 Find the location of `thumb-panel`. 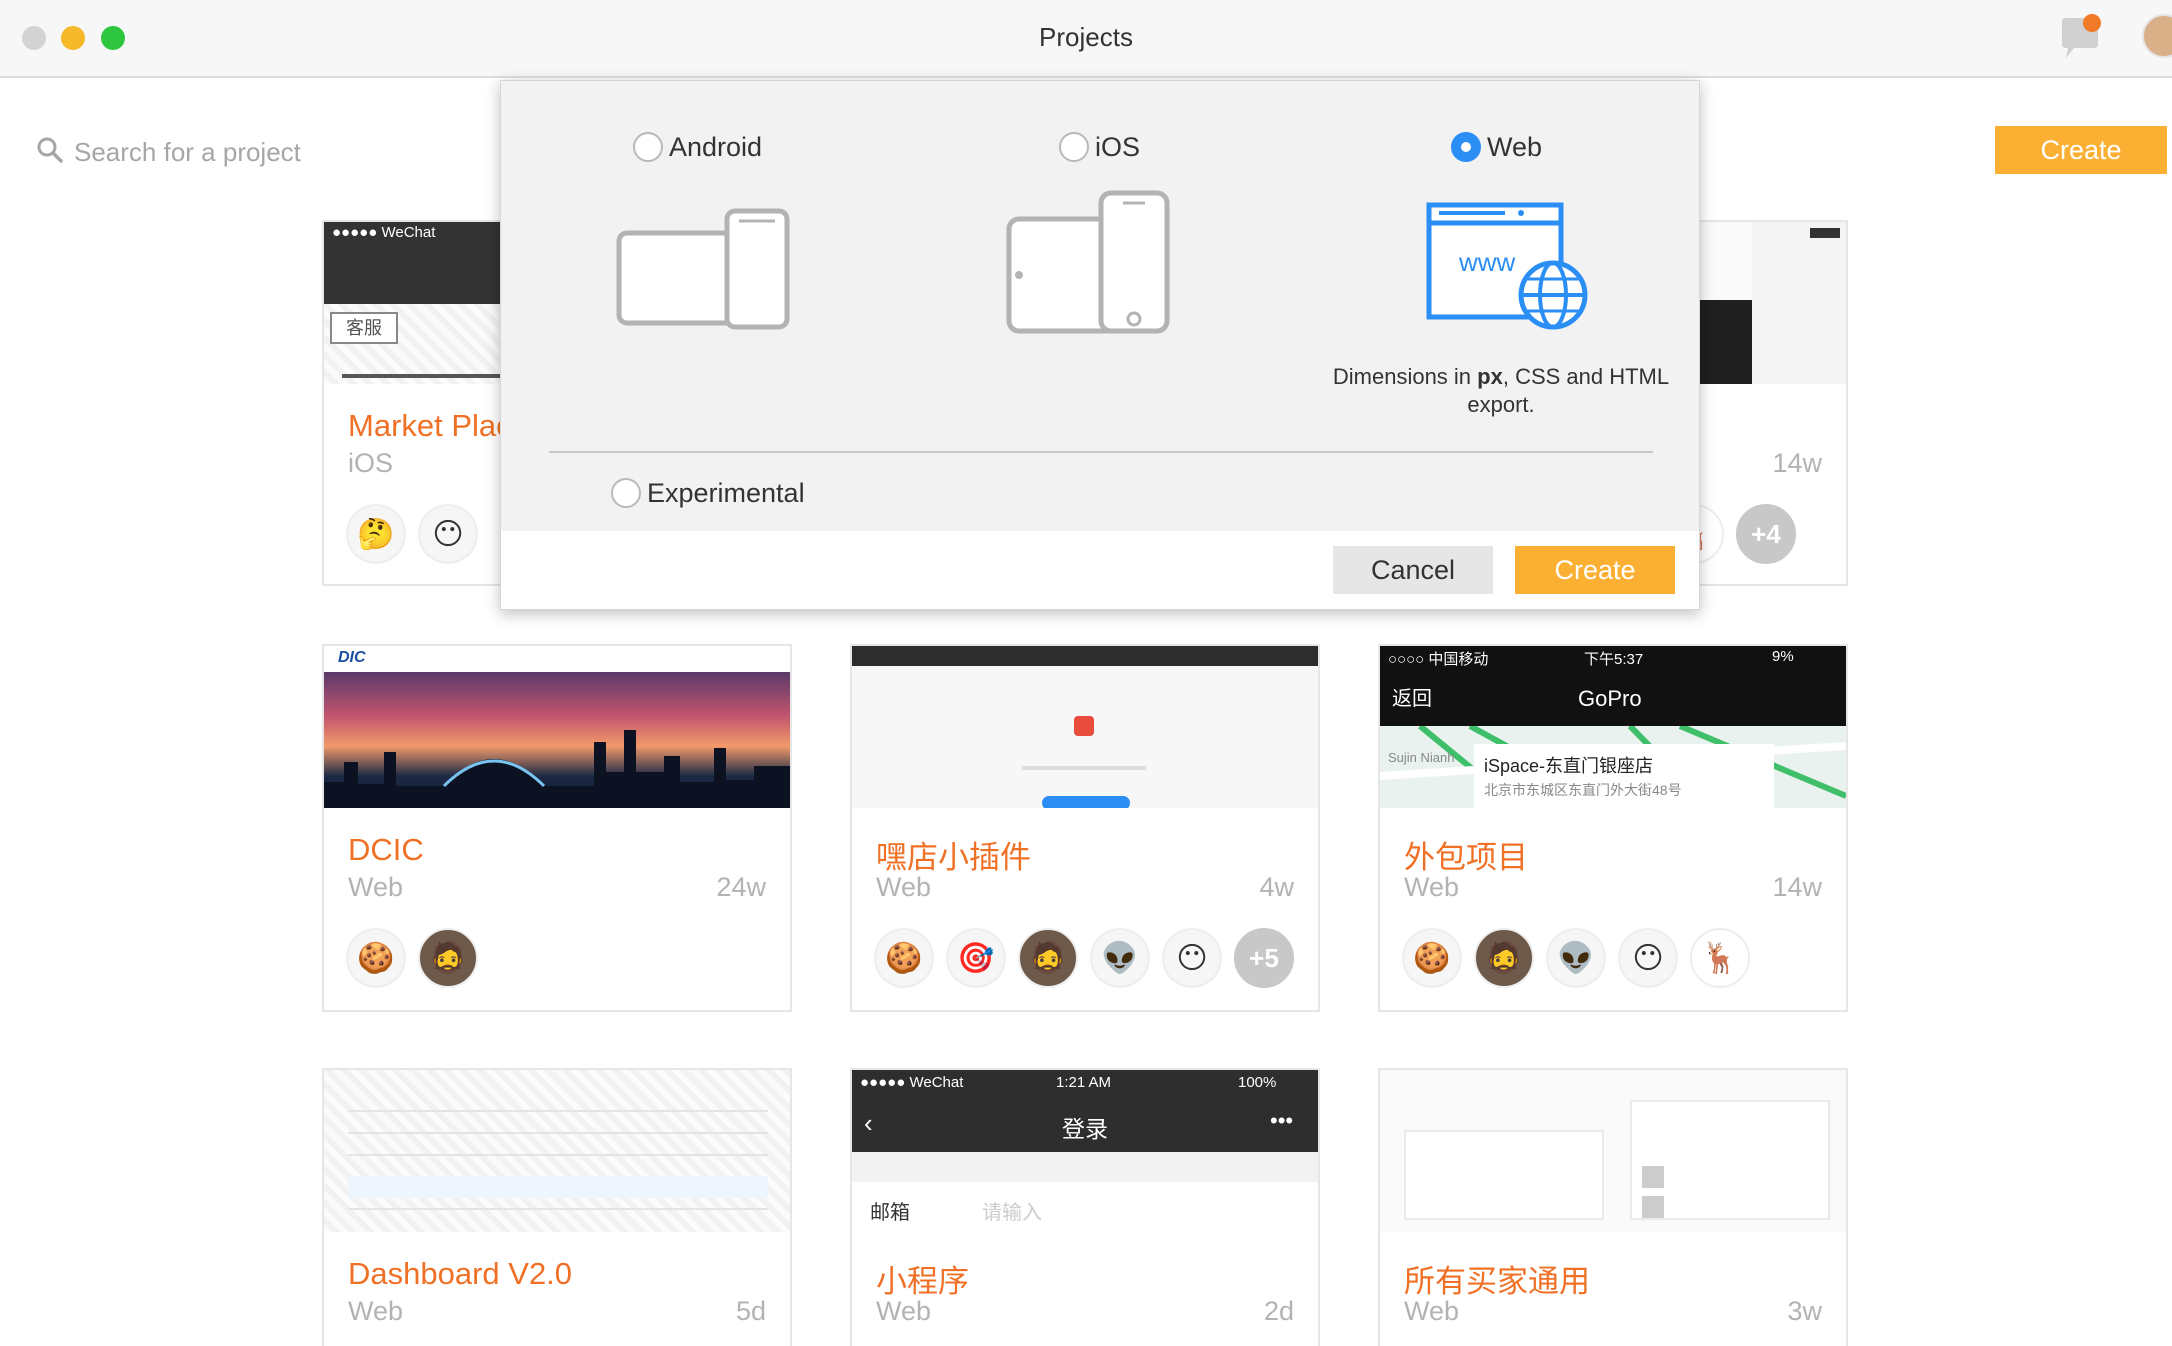

thumb-panel is located at coordinates (1504, 1175).